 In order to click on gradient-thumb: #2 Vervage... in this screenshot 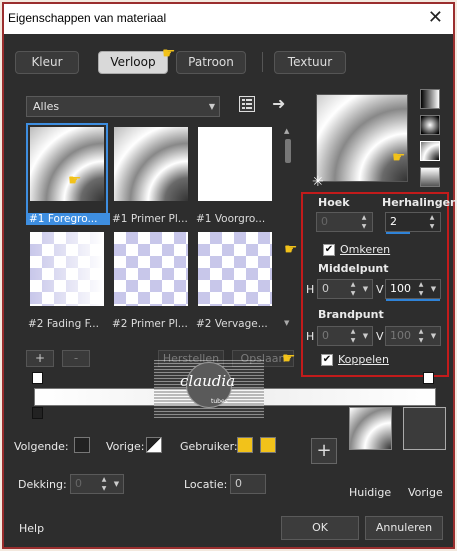, I will do `click(235, 280)`.